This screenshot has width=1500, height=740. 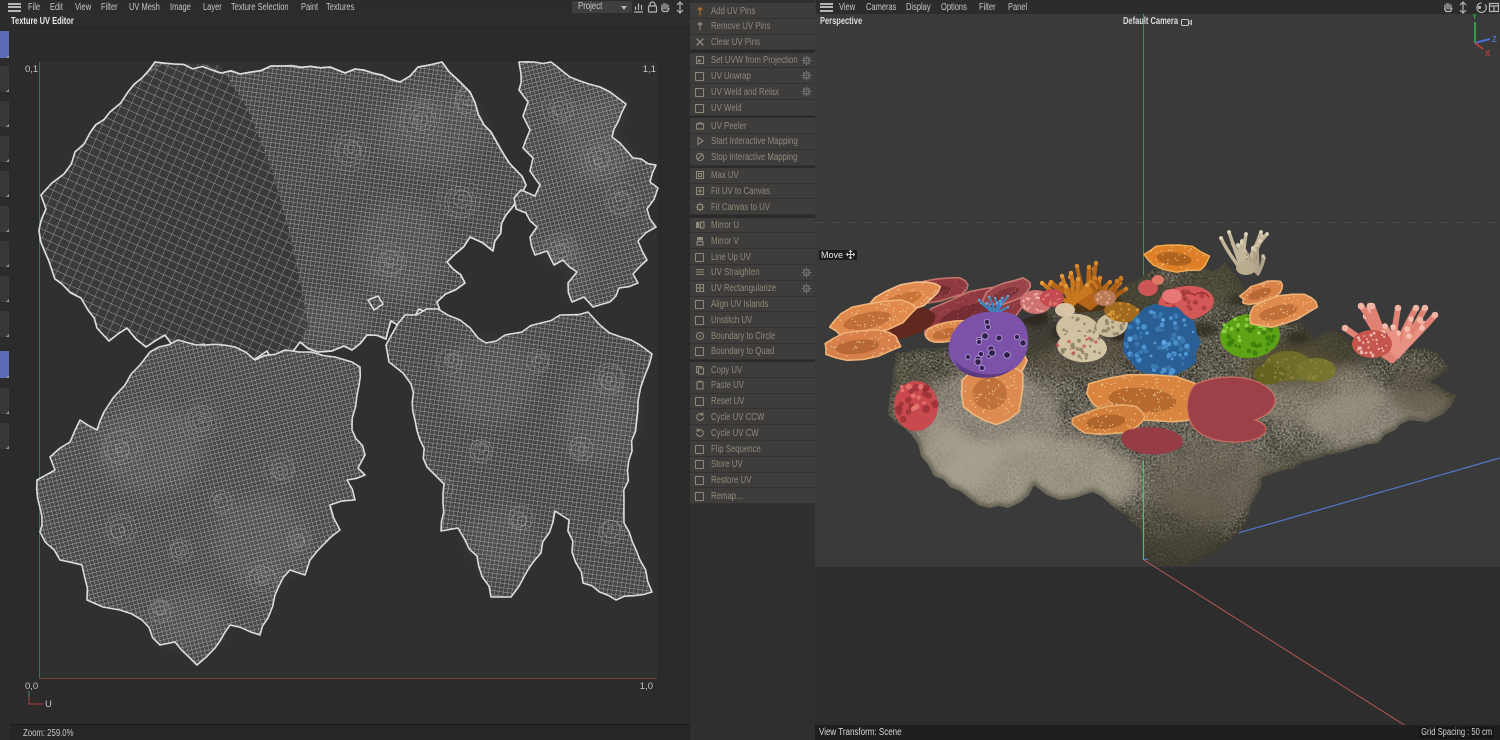 What do you see at coordinates (646, 686) in the screenshot?
I see `svg-text: 1,0` at bounding box center [646, 686].